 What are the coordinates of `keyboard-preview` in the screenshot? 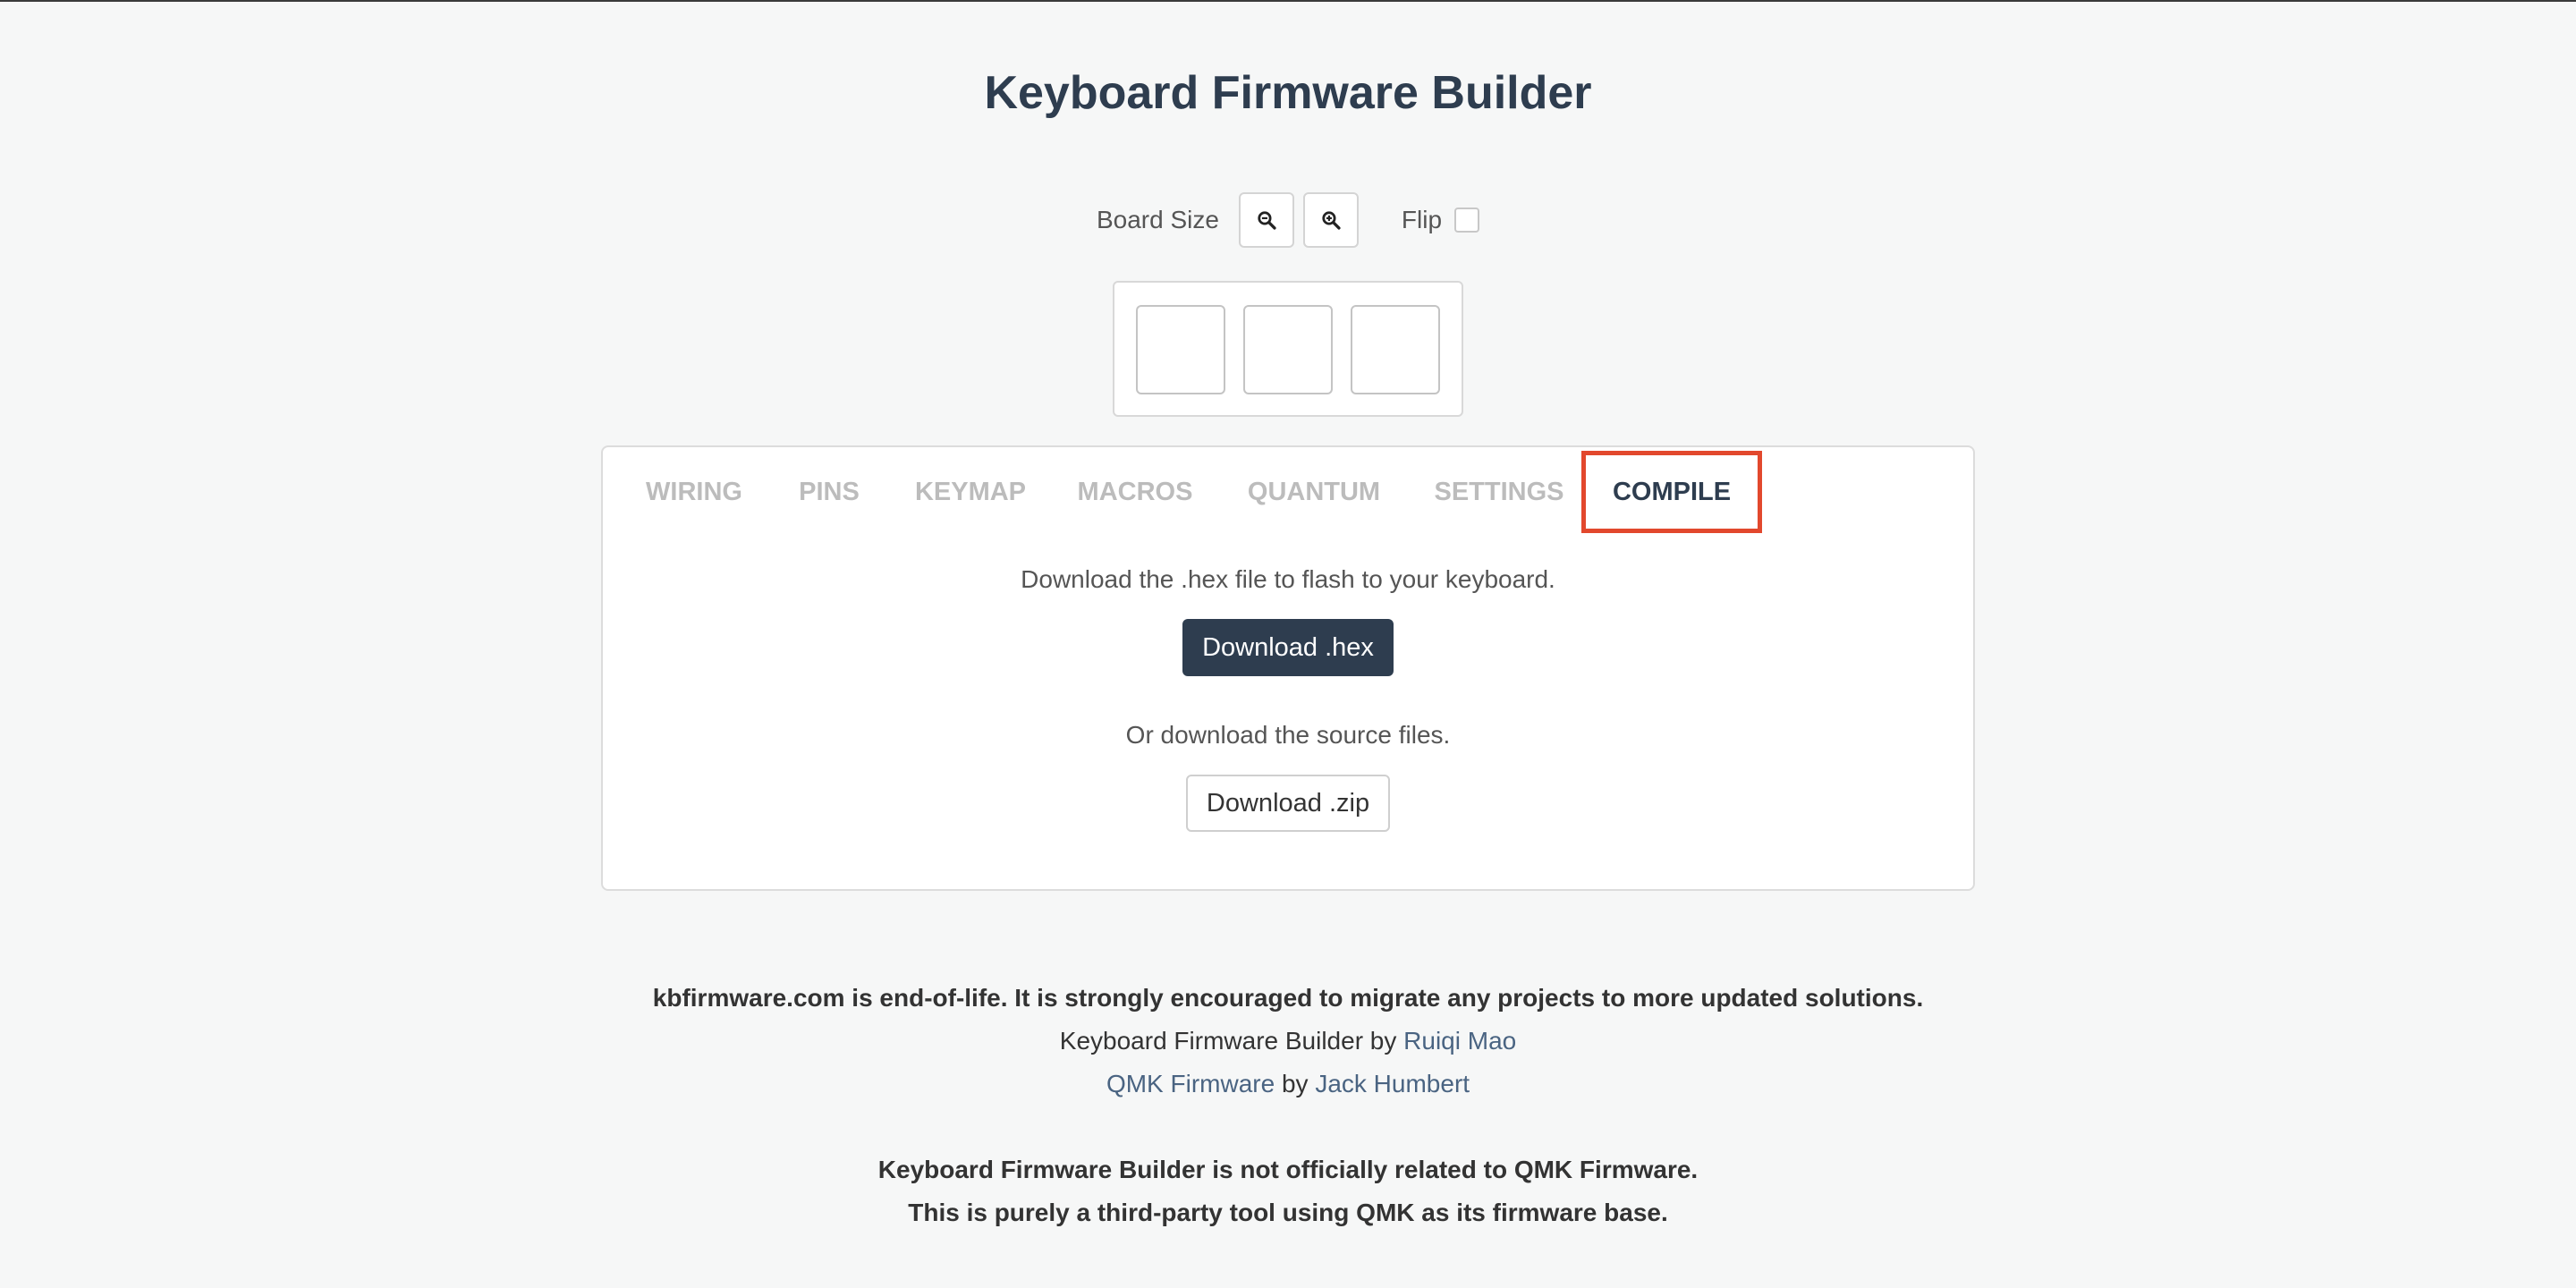 It's located at (1288, 349).